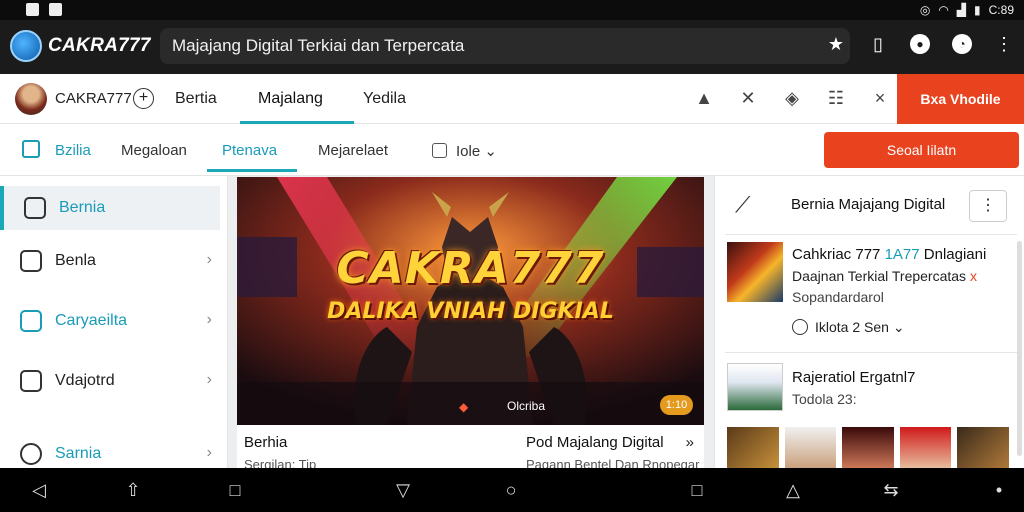 Image resolution: width=1024 pixels, height=512 pixels. Describe the element at coordinates (512, 10) in the screenshot. I see `status-bar: ◎ ◠ ▟ ▮ C:89` at that location.